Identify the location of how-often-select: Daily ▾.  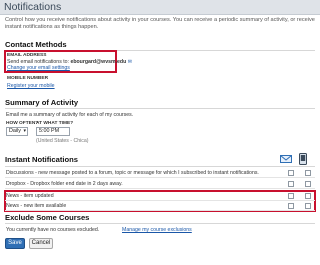
(17, 131).